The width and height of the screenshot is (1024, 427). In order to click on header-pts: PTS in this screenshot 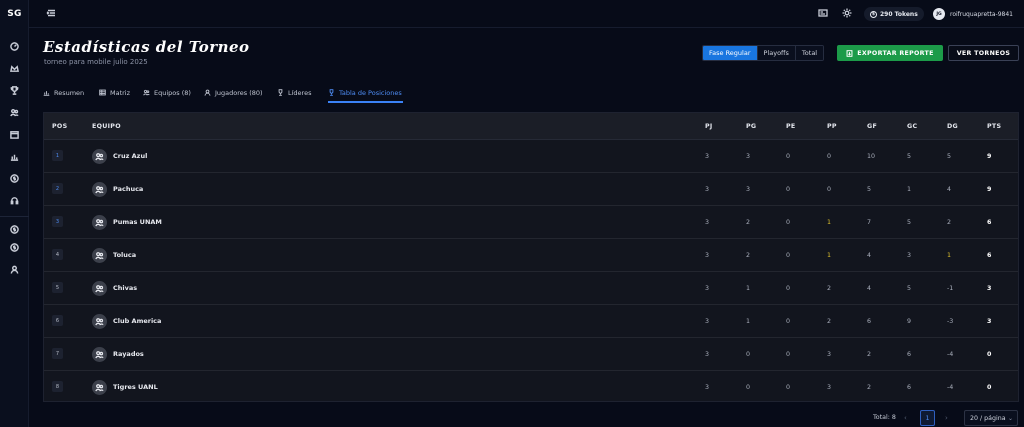, I will do `click(994, 126)`.